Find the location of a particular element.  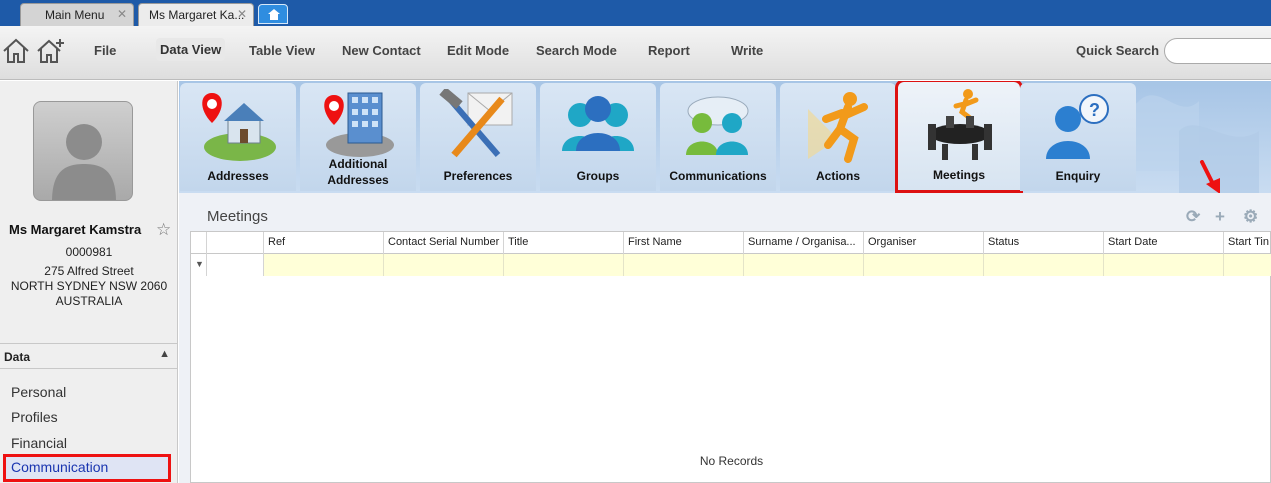

add-icon: + is located at coordinates (1220, 217).